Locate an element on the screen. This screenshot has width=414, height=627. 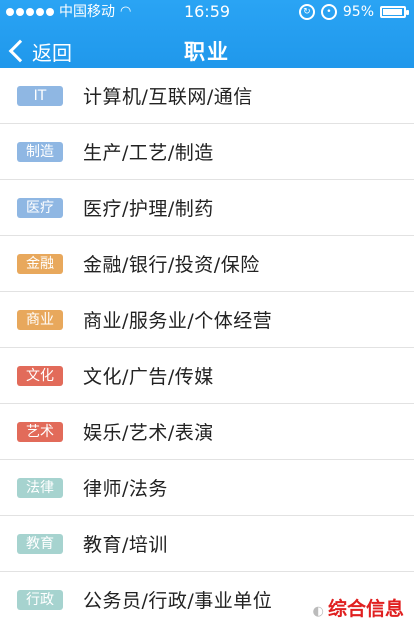
list-item: 文化 文化/广告/传媒 is located at coordinates (207, 376).